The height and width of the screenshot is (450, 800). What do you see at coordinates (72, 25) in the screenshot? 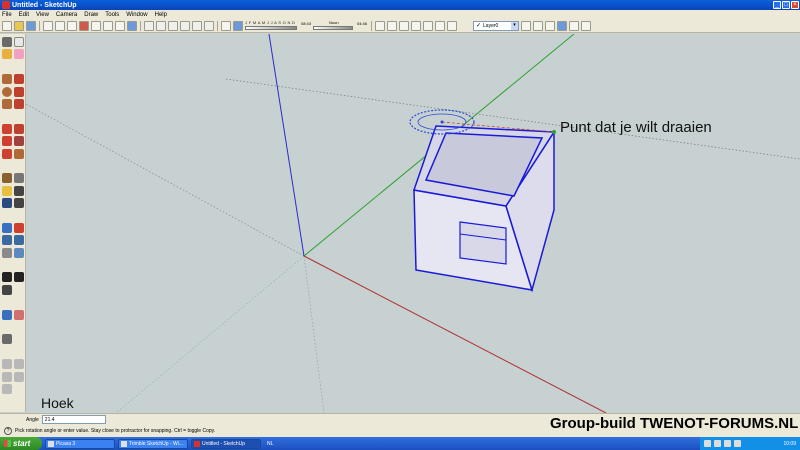
I see `paste-icon` at bounding box center [72, 25].